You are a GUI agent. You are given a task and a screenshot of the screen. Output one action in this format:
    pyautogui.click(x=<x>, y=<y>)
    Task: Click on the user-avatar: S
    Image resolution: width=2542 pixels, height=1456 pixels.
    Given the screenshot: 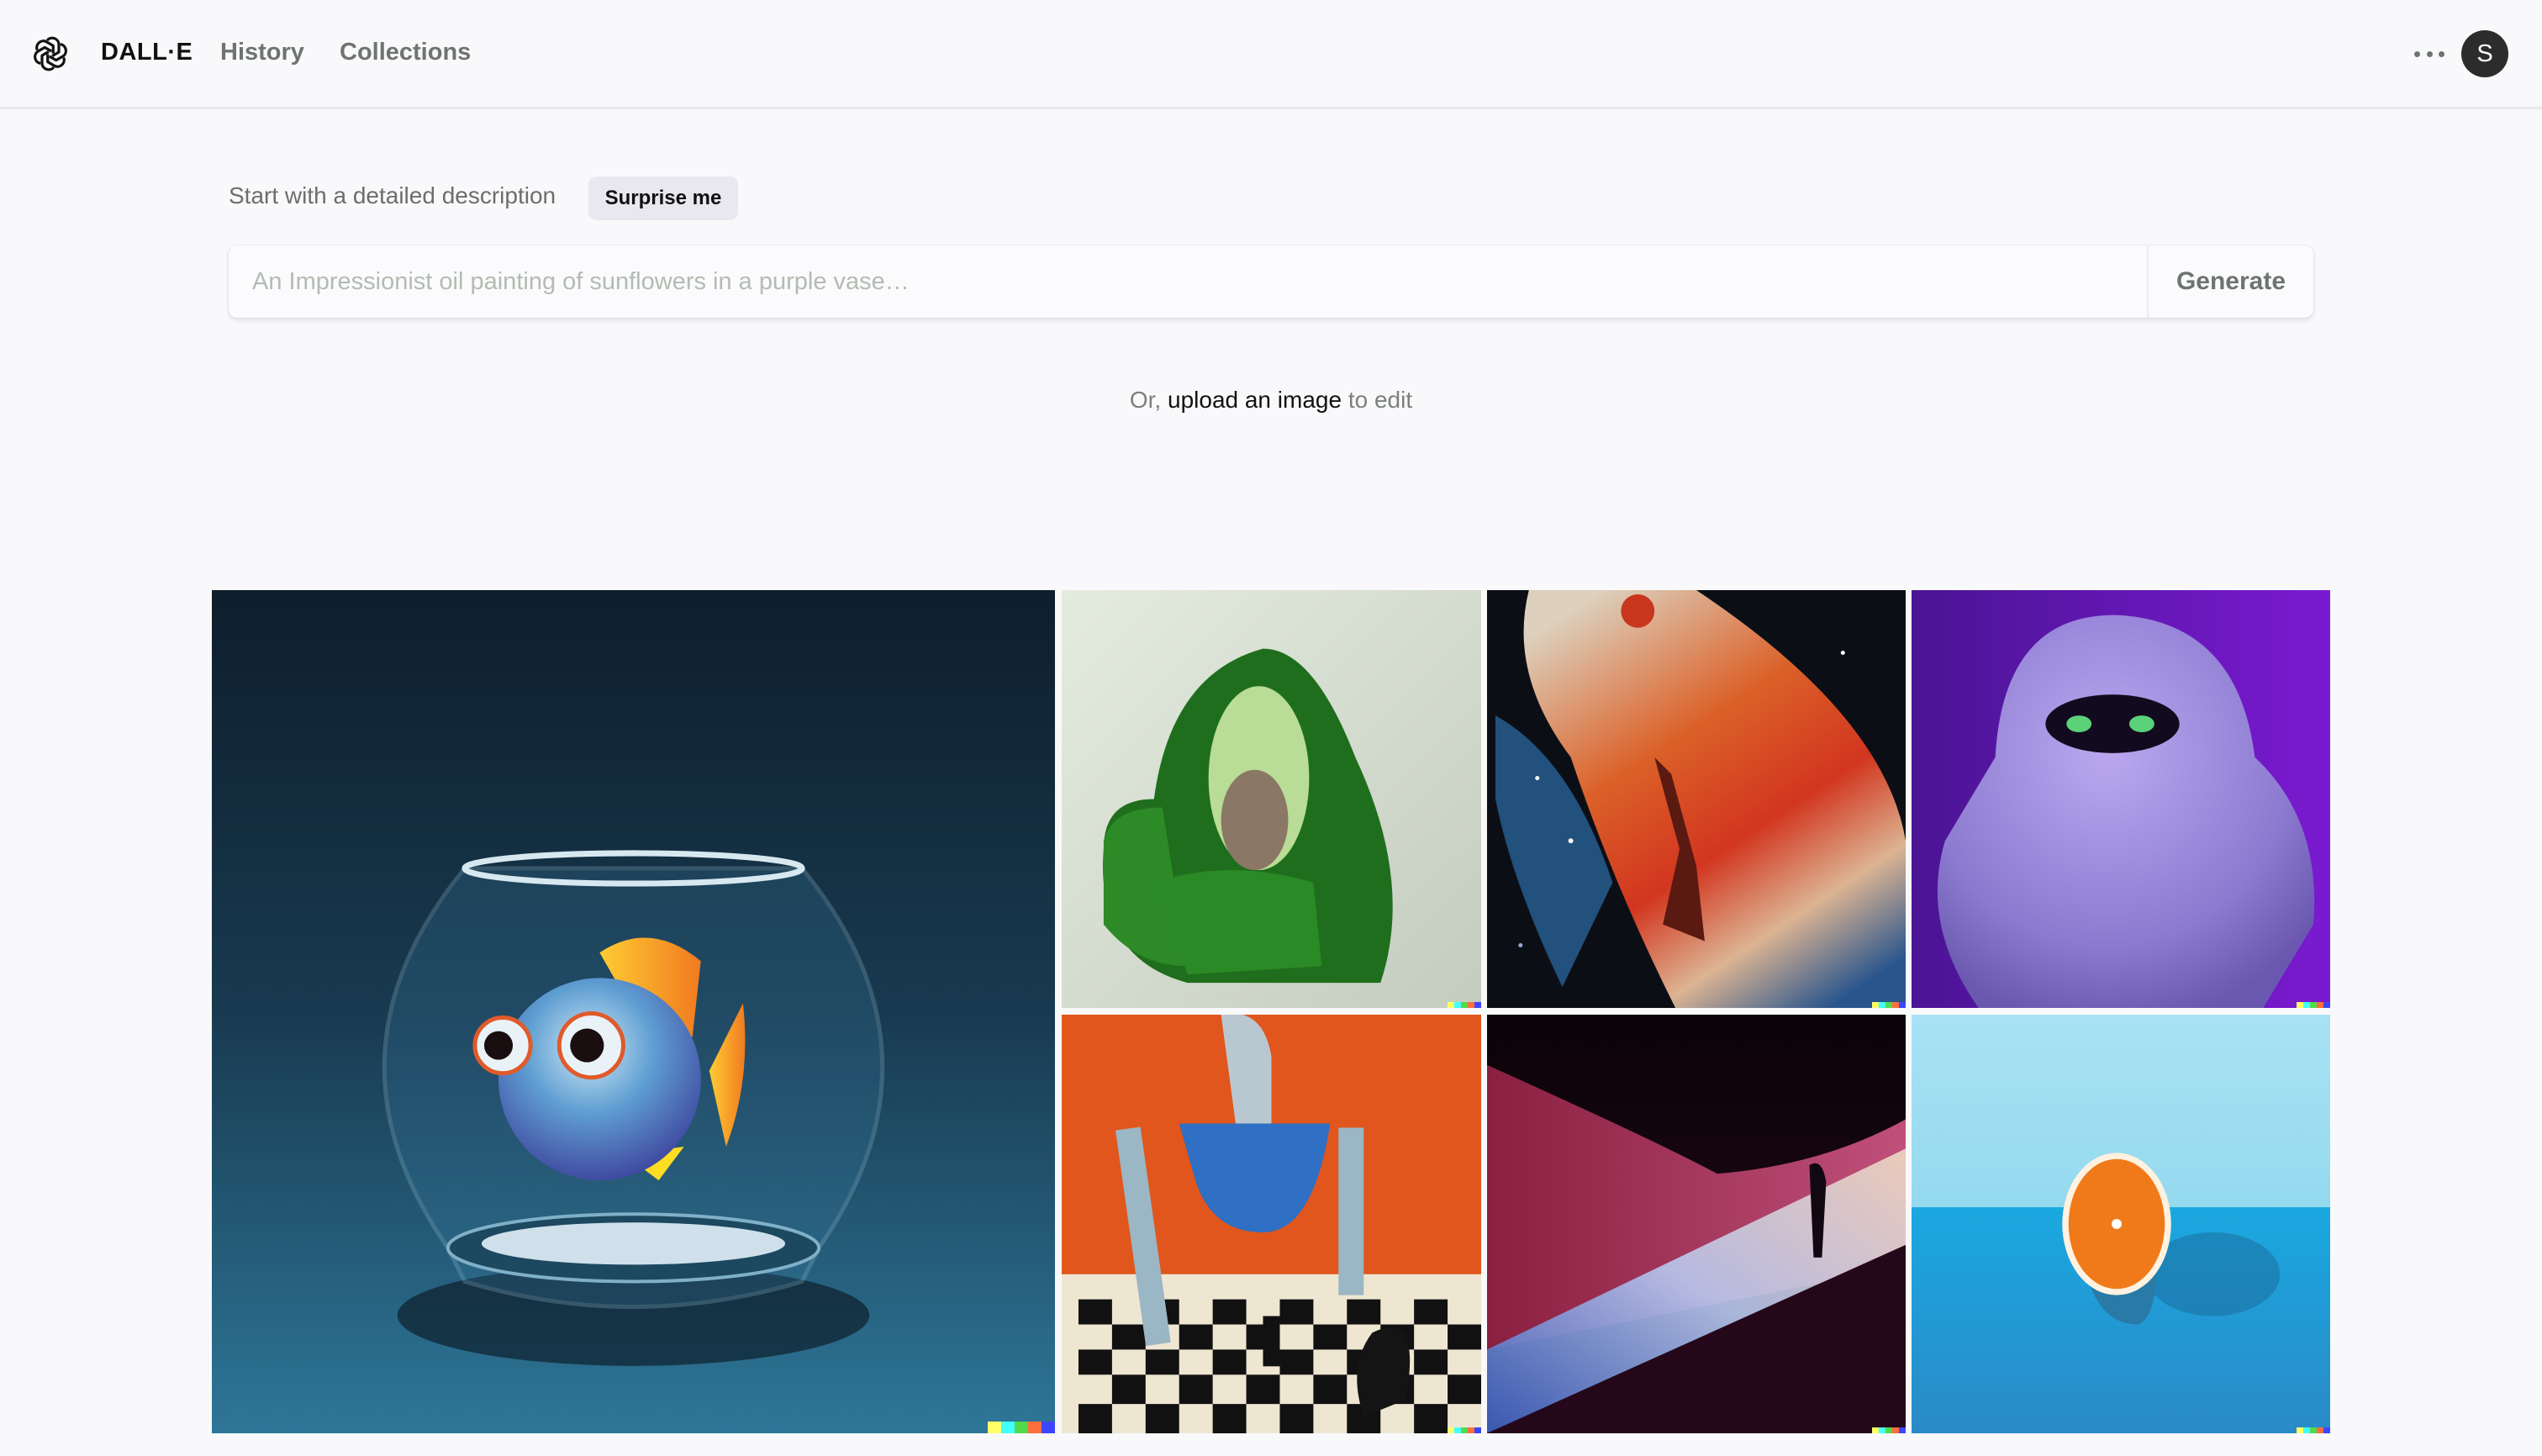 What is the action you would take?
    pyautogui.click(x=2485, y=53)
    